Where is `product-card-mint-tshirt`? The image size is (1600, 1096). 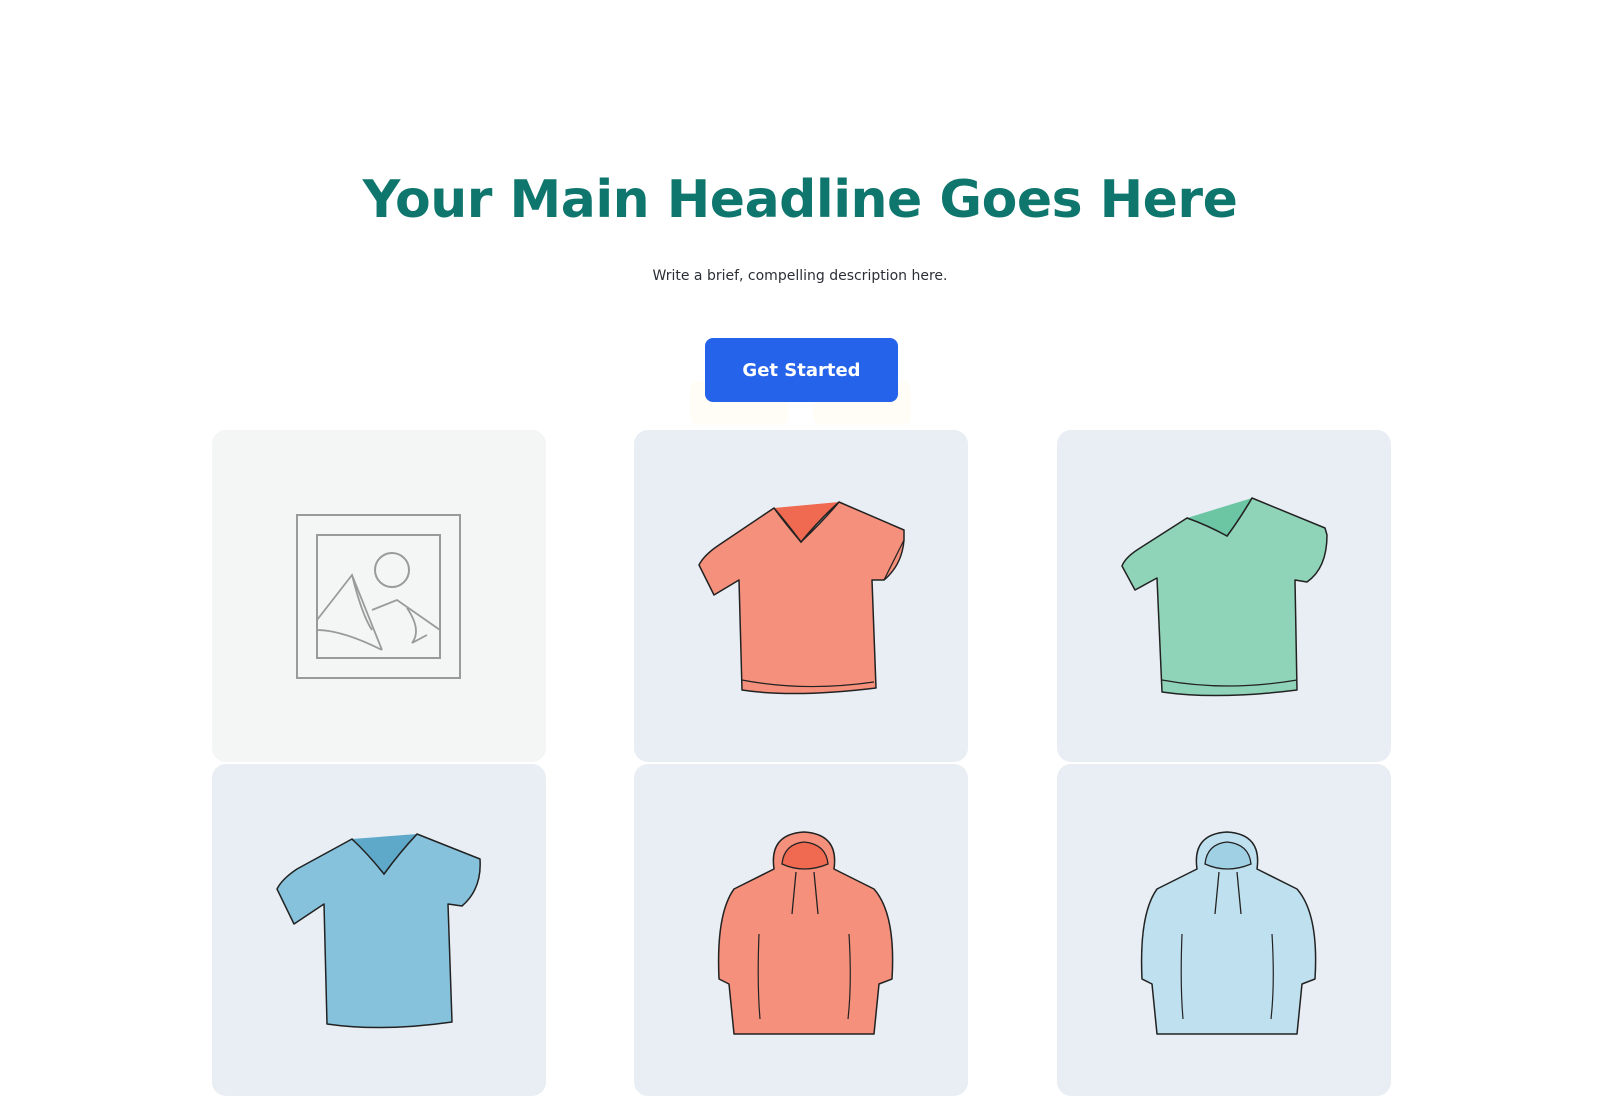
product-card-mint-tshirt is located at coordinates (1224, 596).